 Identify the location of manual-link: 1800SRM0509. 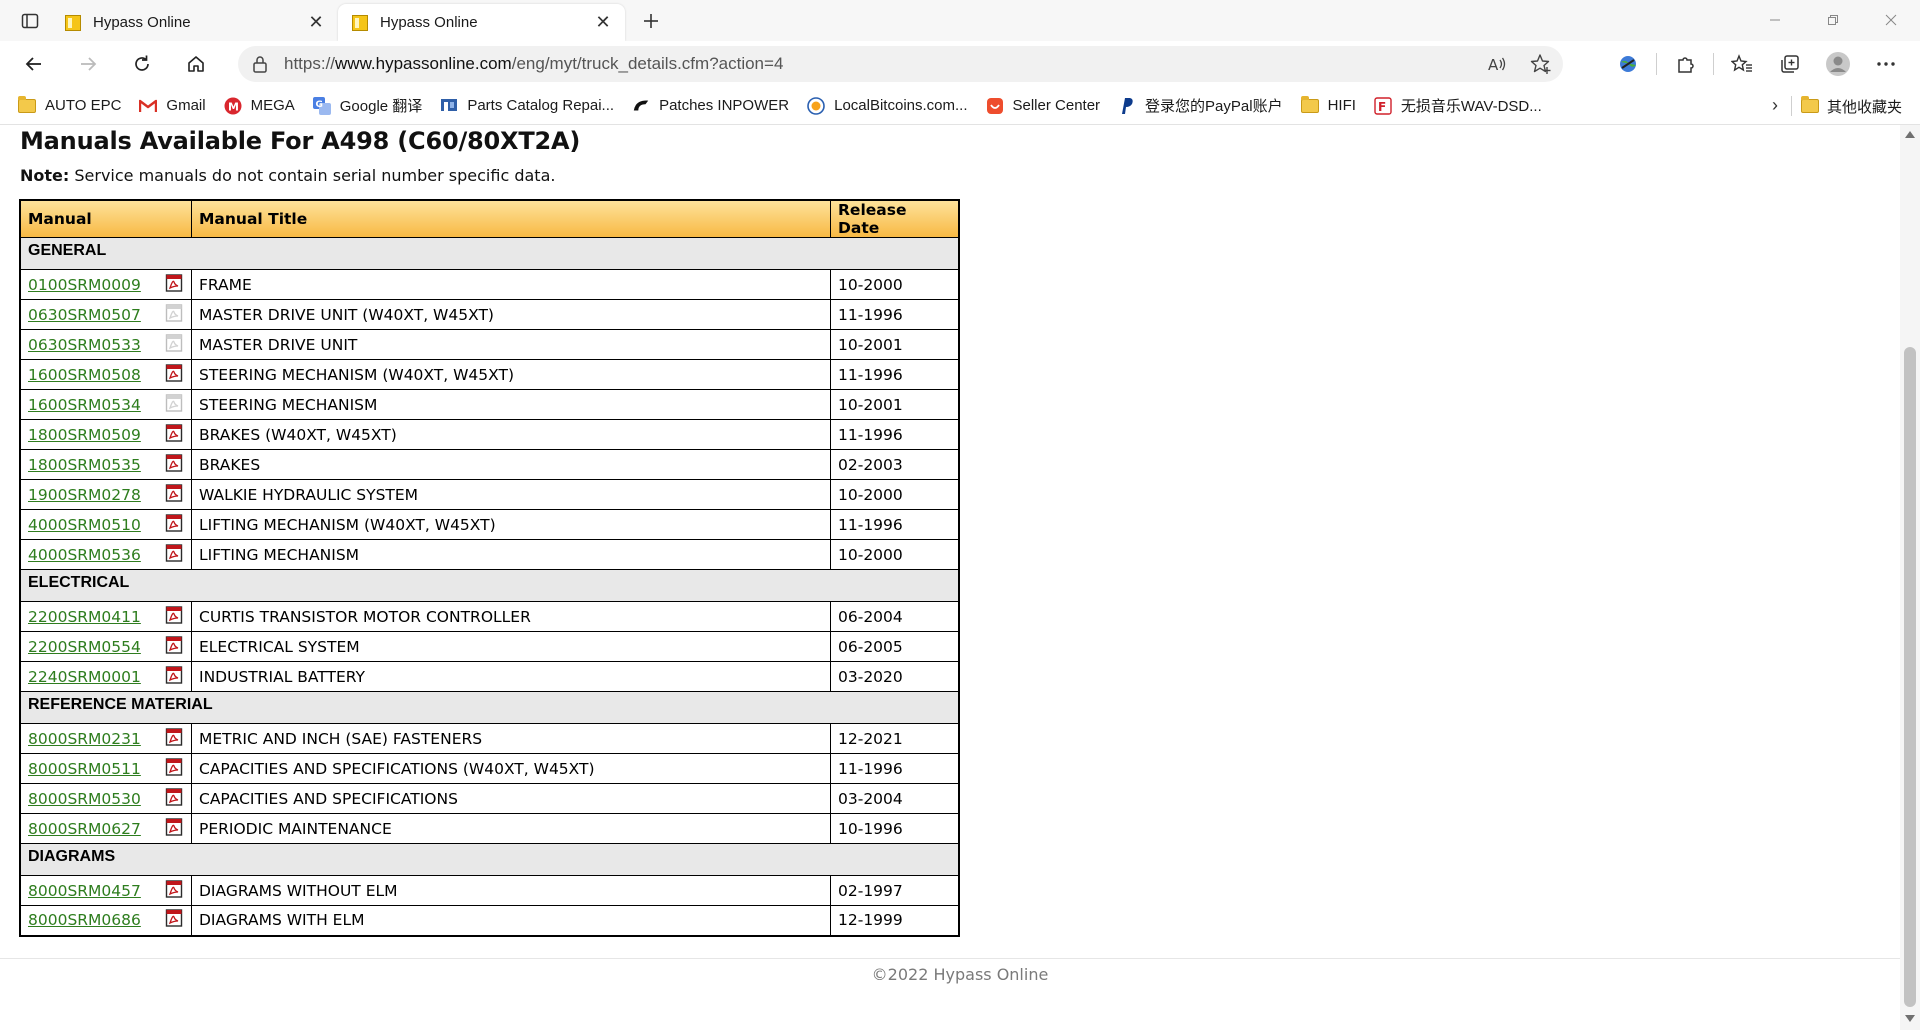
(84, 435).